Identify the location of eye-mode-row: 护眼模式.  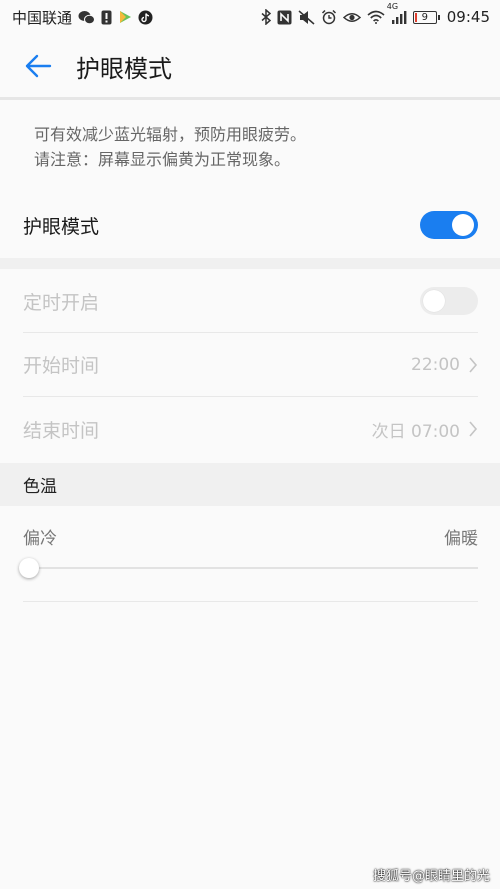
(250, 225).